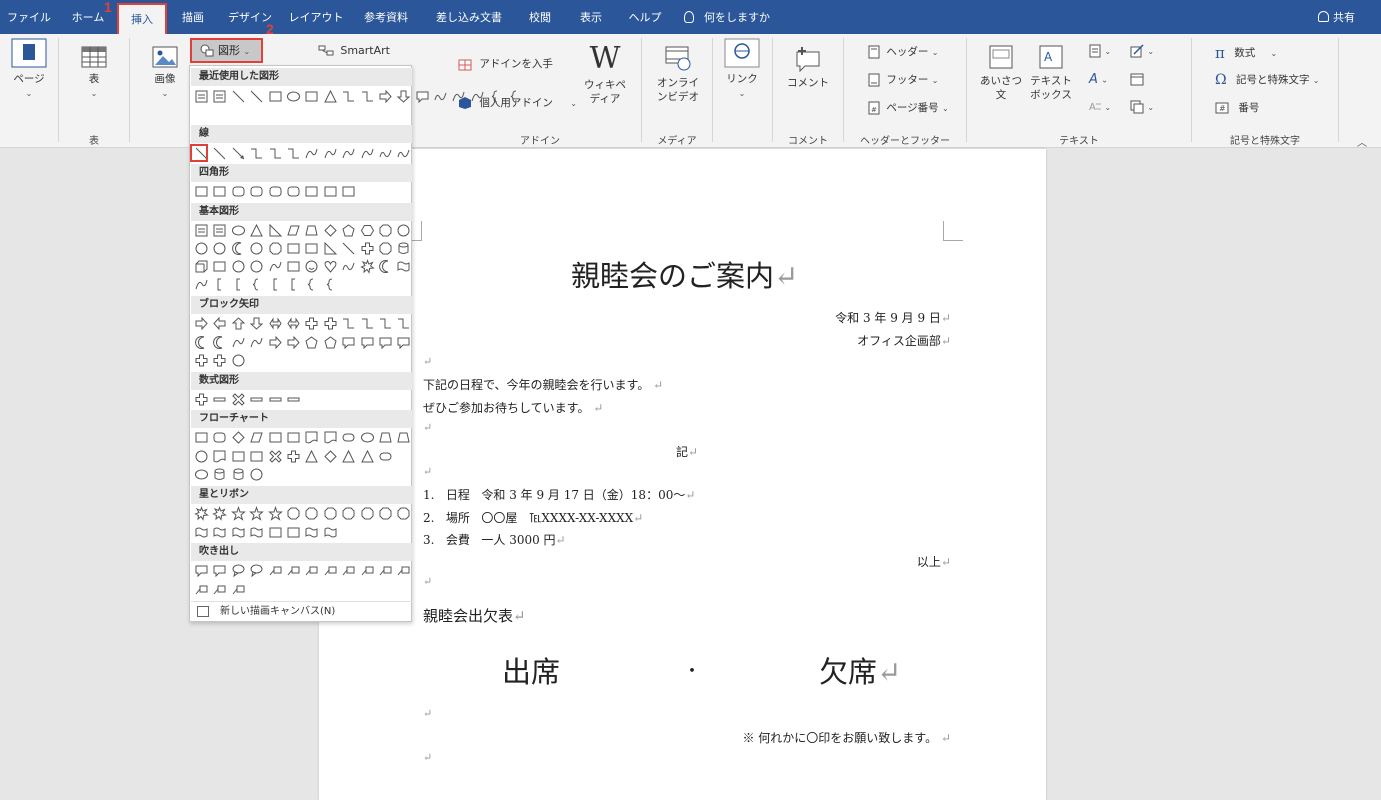  I want to click on shape-doc-icon, so click(330, 437).